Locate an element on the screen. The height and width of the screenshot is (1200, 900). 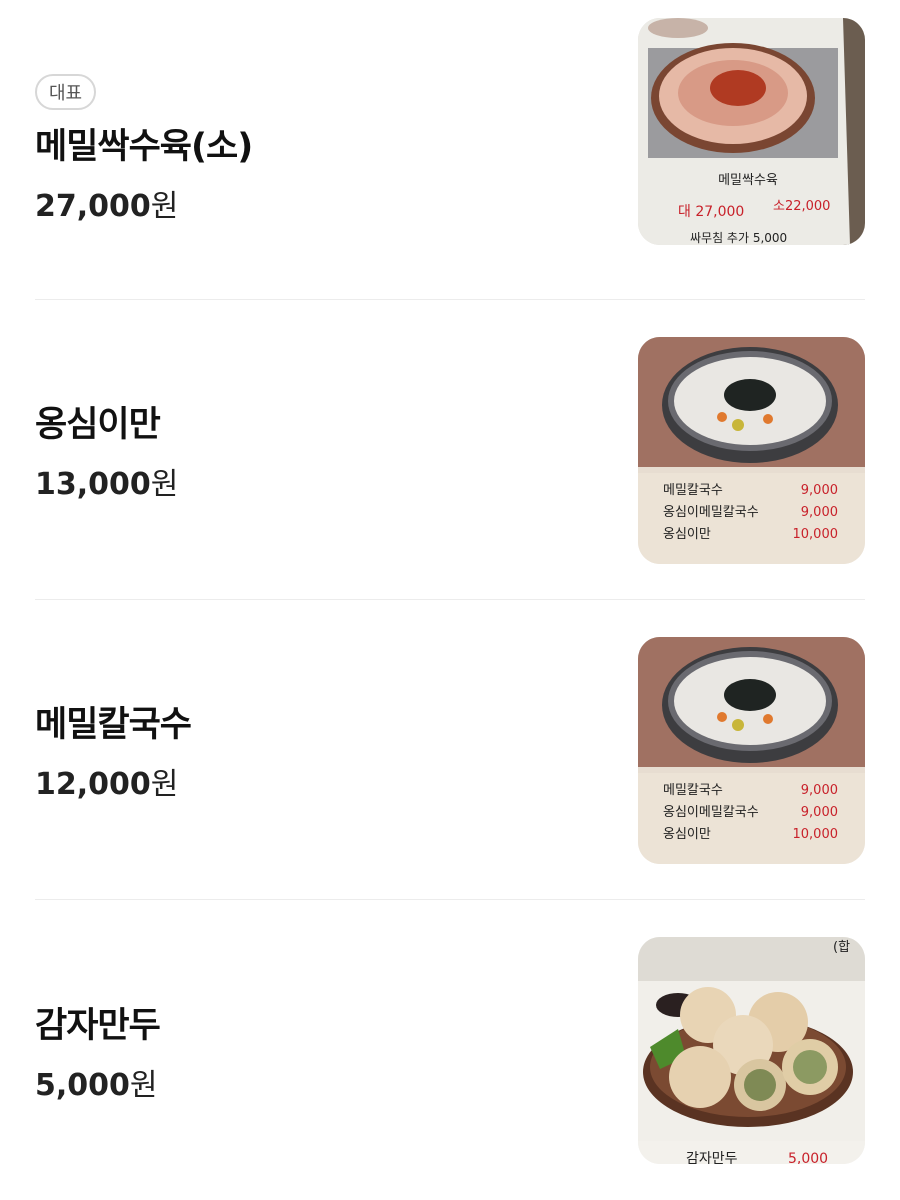
signature-badge: 대표 is located at coordinates (66, 92).